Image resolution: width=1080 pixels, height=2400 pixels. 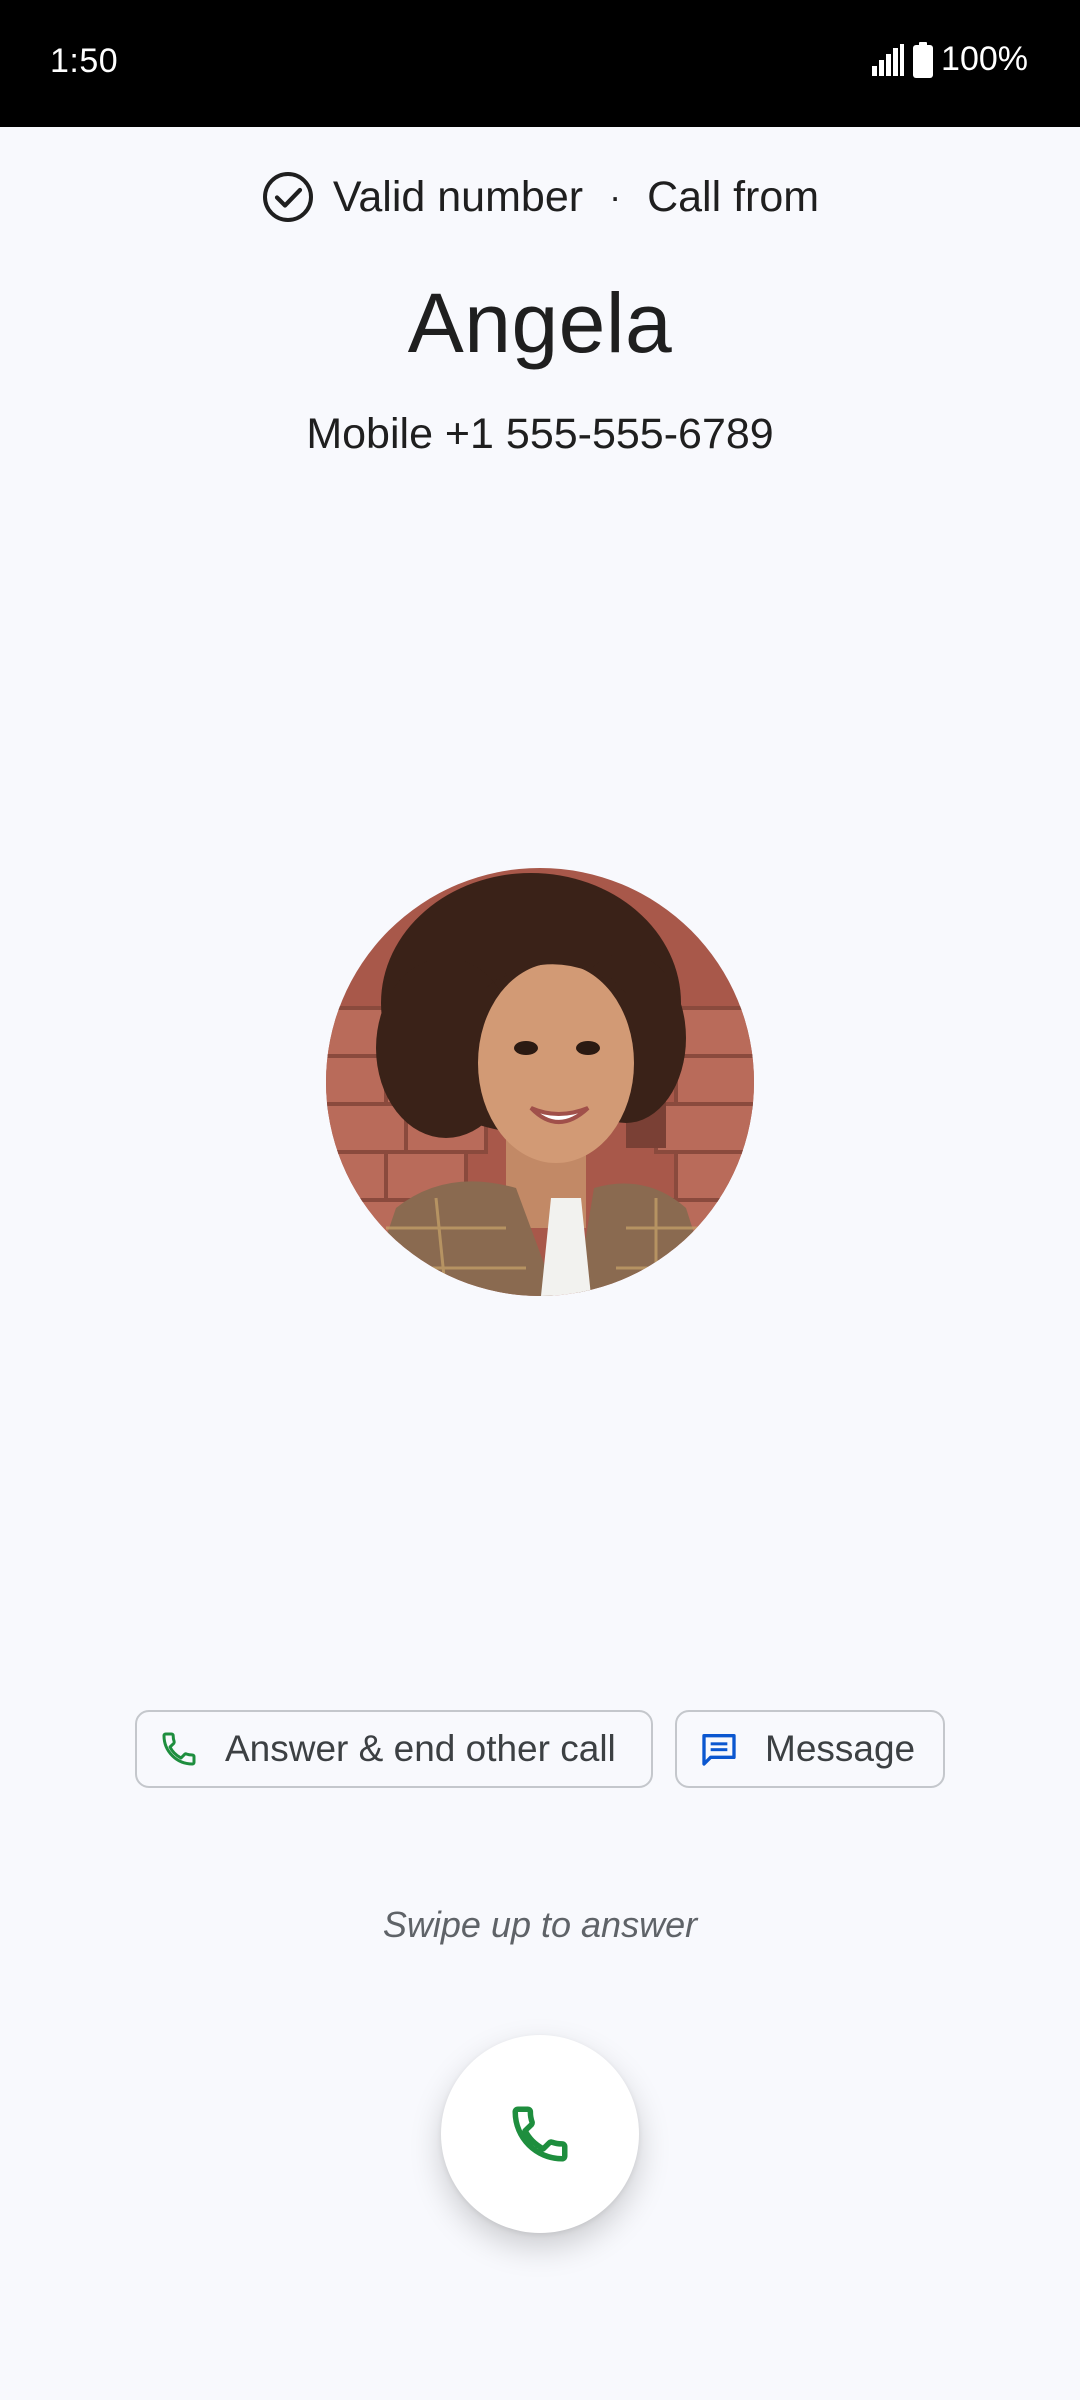 I want to click on status-icons: 100%, so click(x=949, y=59).